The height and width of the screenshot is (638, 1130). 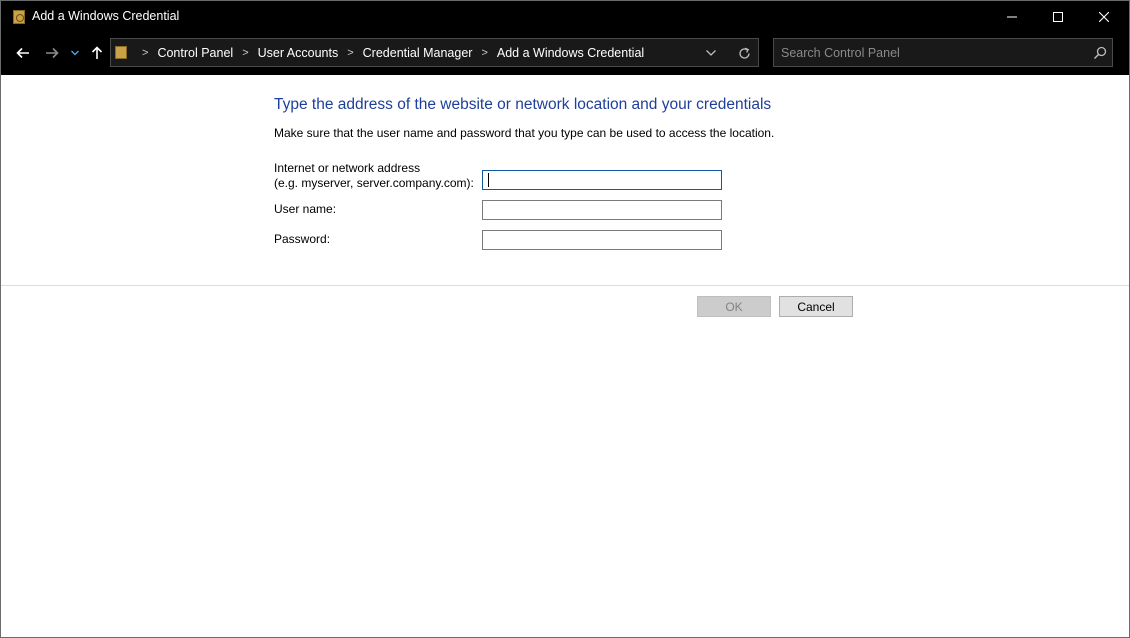 What do you see at coordinates (565, 17) in the screenshot?
I see `title-bar: Add a Windows Credential` at bounding box center [565, 17].